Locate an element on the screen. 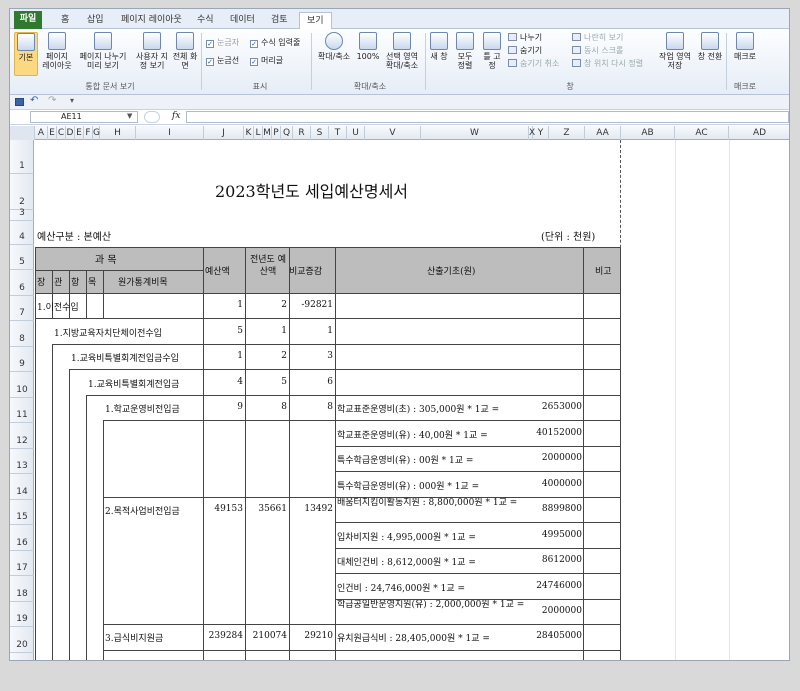  col-header: L is located at coordinates (258, 133).